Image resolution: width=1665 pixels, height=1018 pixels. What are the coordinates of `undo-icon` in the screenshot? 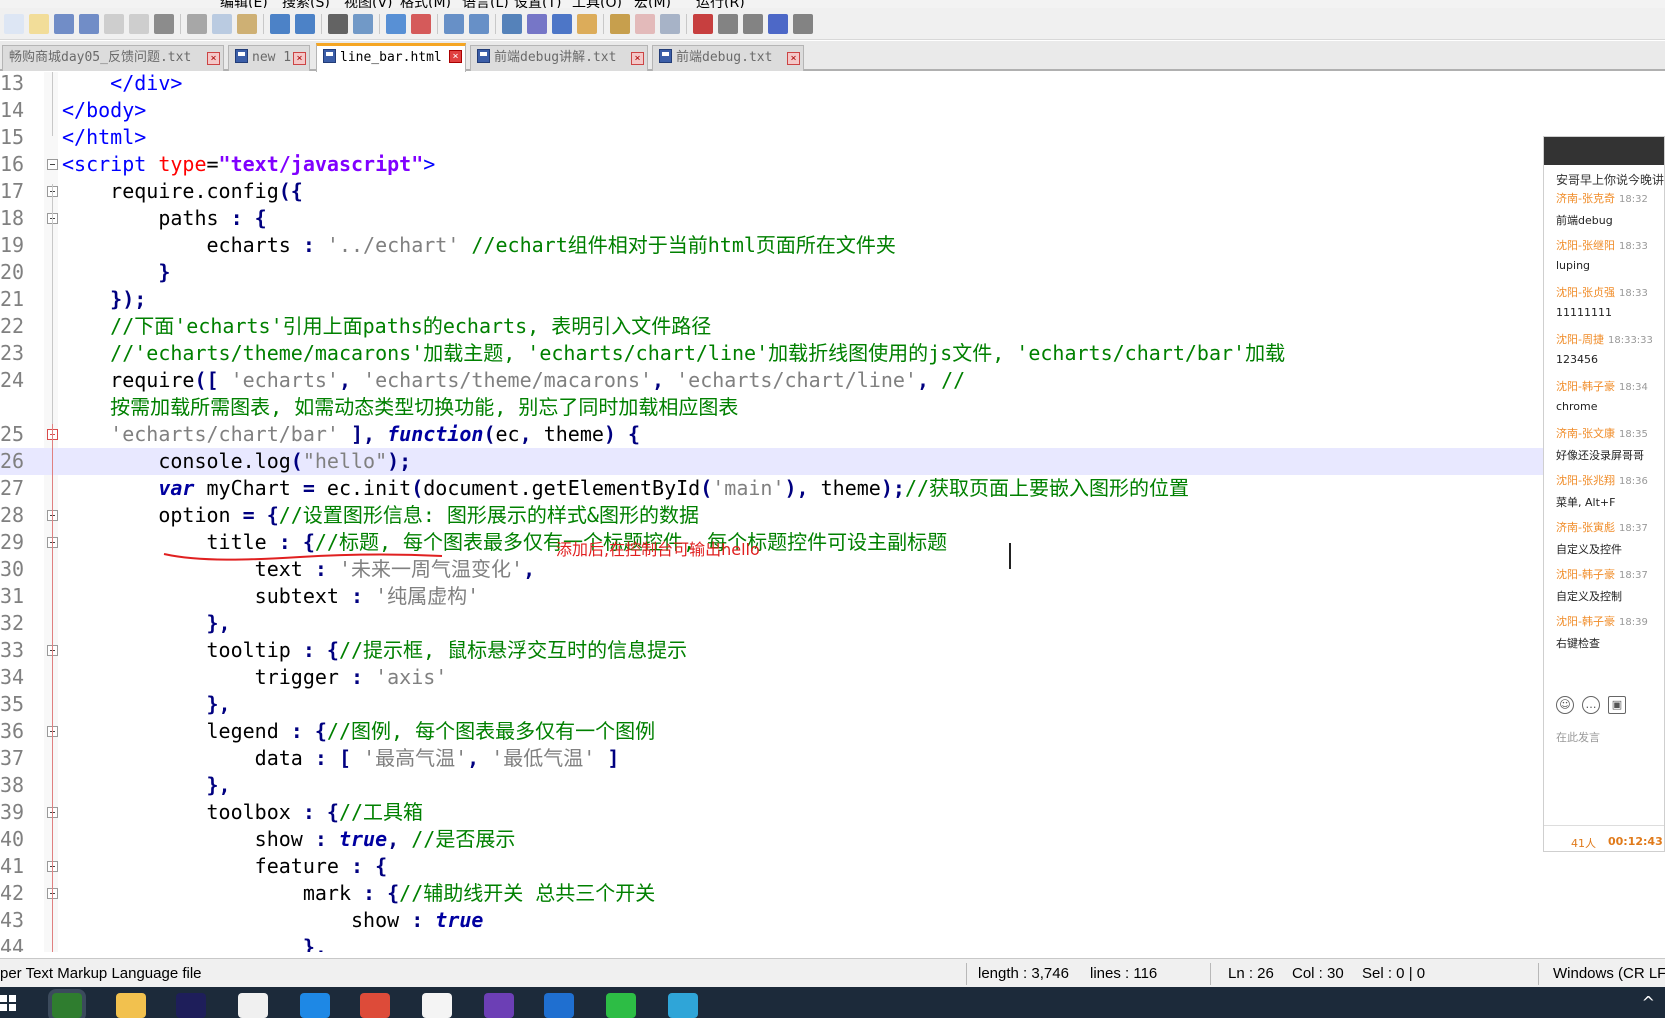 It's located at (280, 24).